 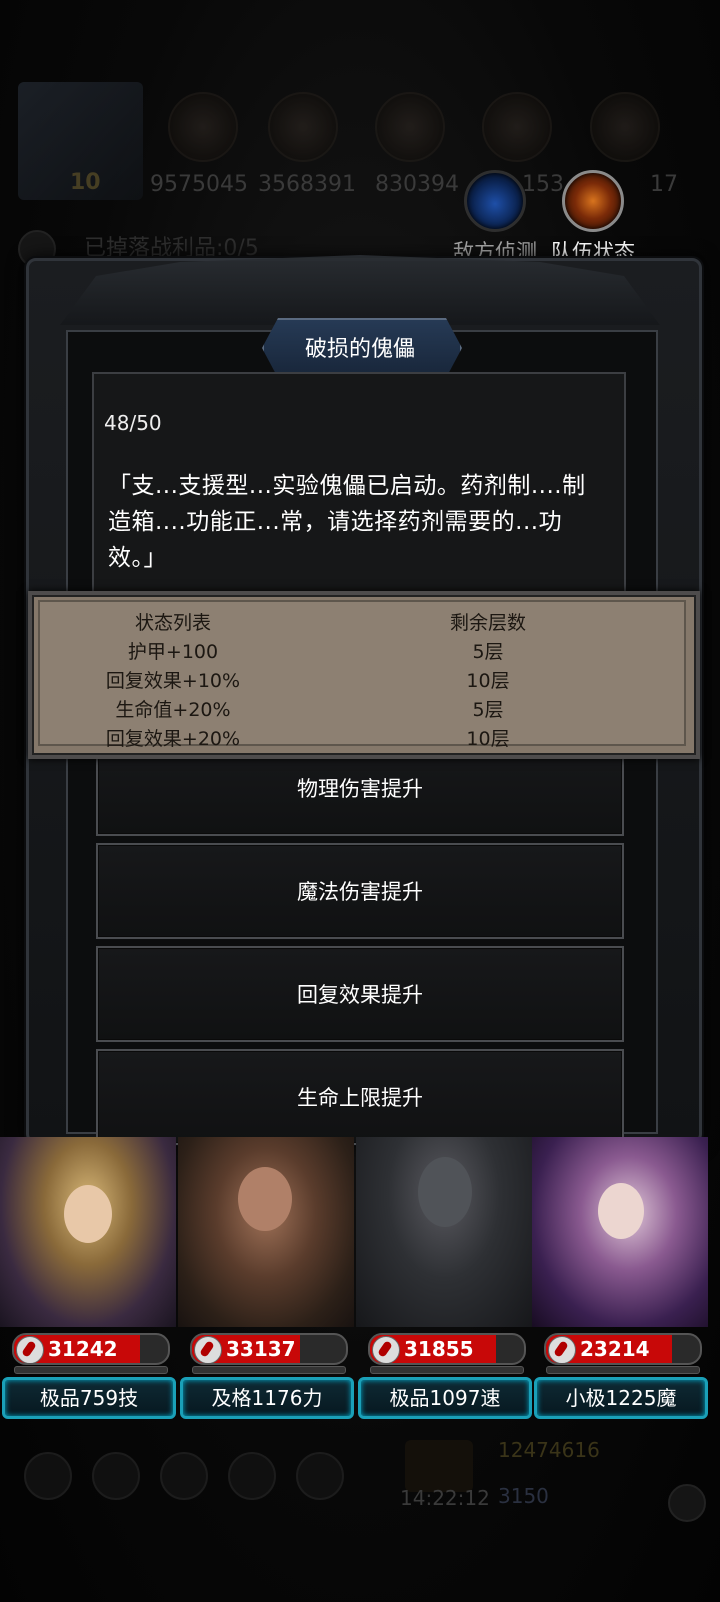 I want to click on team-status-button: 队伍状态, so click(x=593, y=218).